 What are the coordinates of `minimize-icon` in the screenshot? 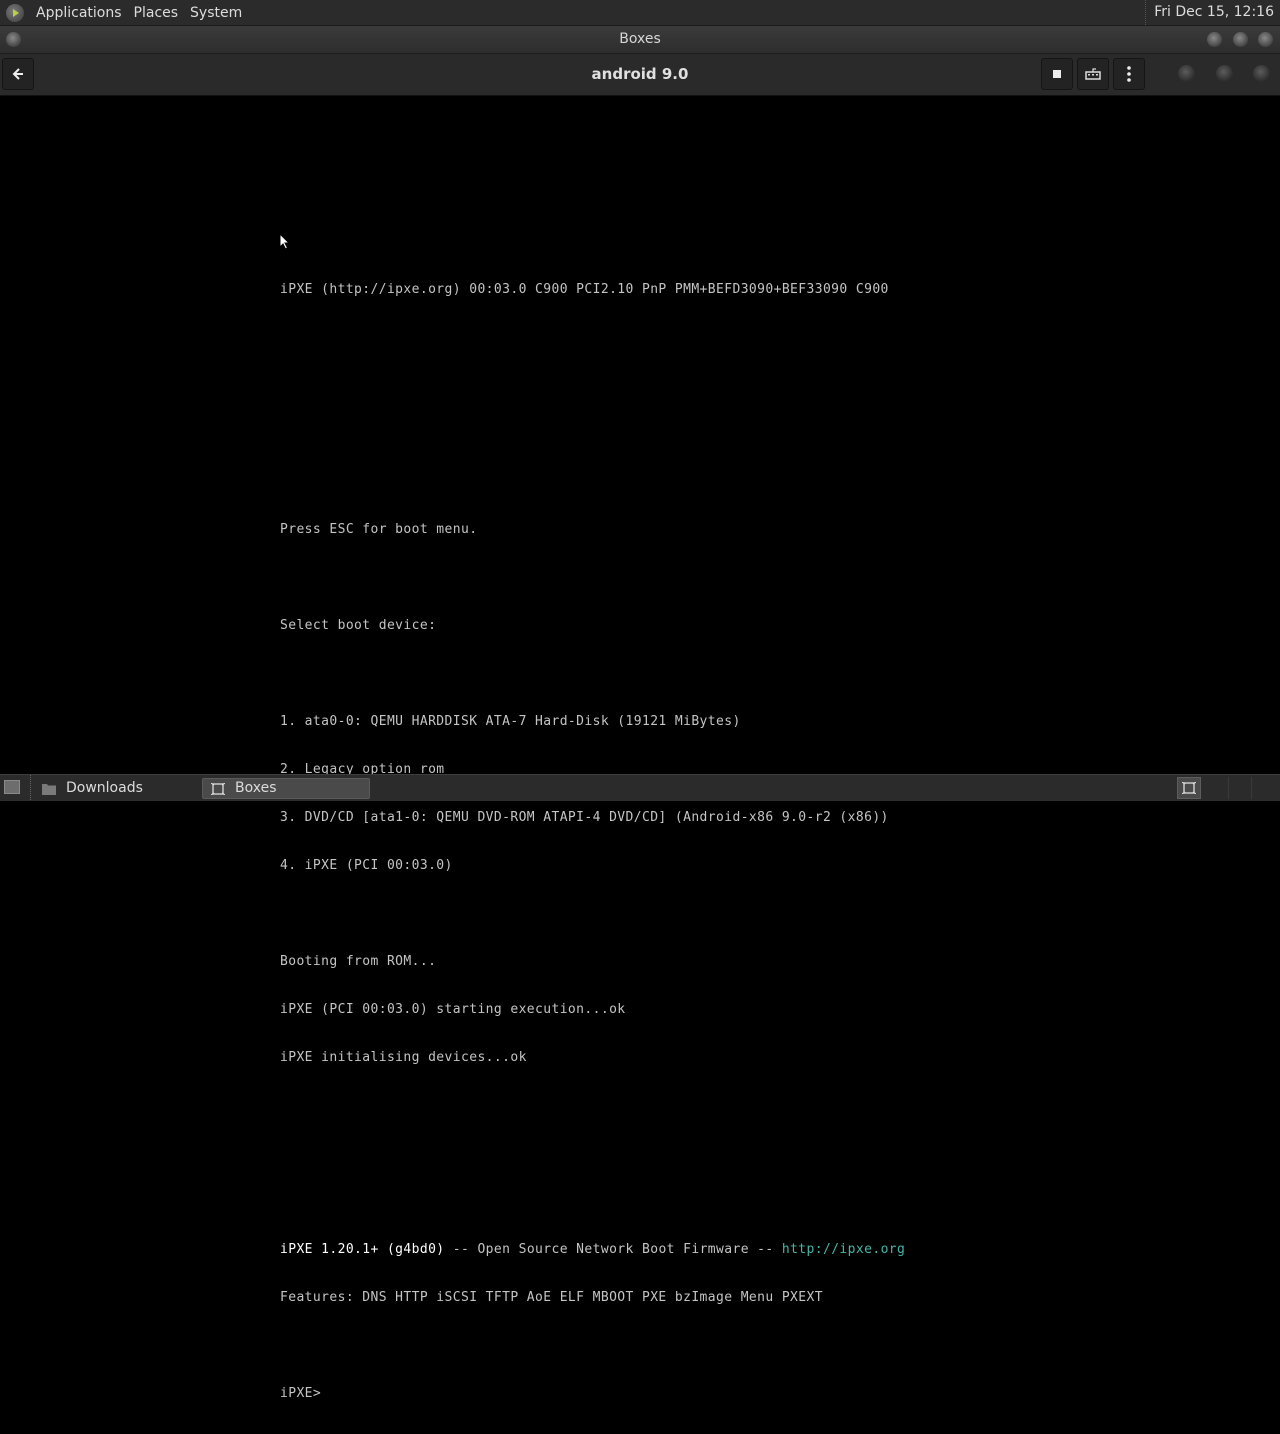 It's located at (1214, 39).